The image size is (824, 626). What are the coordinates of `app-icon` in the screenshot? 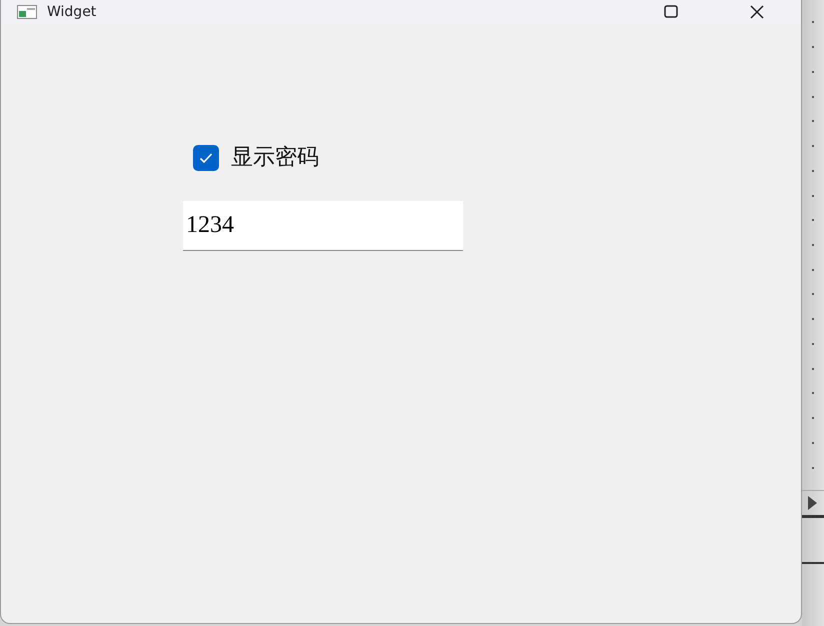 It's located at (27, 12).